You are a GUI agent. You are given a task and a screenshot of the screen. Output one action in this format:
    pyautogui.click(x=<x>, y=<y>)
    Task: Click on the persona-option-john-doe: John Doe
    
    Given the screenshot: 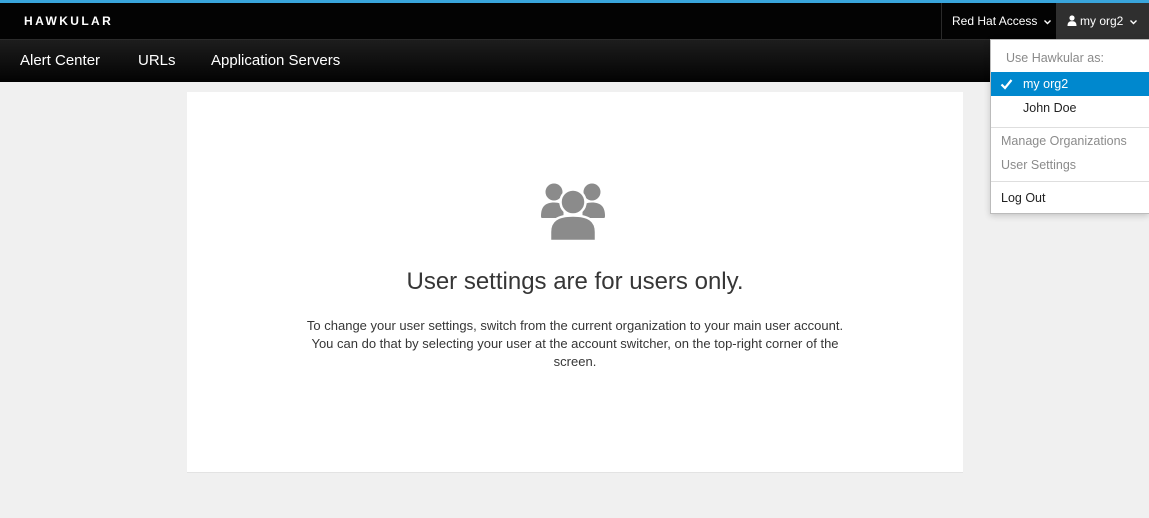 What is the action you would take?
    pyautogui.click(x=1070, y=108)
    